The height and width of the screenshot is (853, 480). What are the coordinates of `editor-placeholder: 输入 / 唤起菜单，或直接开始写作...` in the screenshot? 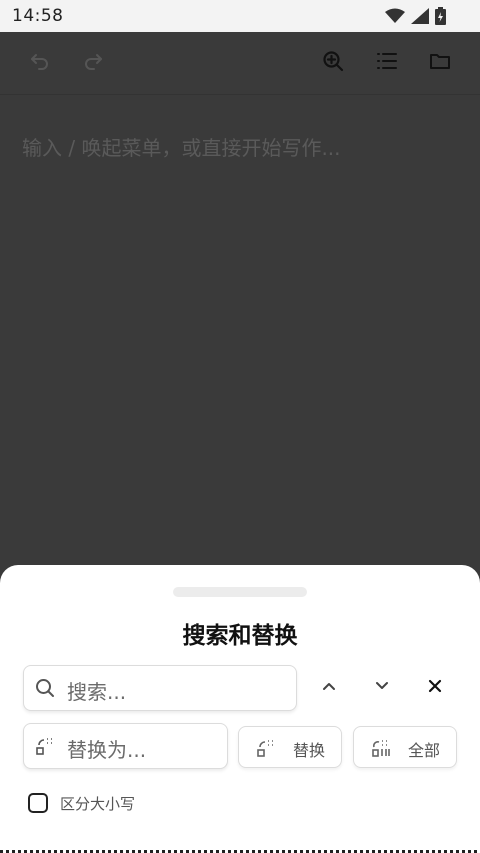 It's located at (181, 148).